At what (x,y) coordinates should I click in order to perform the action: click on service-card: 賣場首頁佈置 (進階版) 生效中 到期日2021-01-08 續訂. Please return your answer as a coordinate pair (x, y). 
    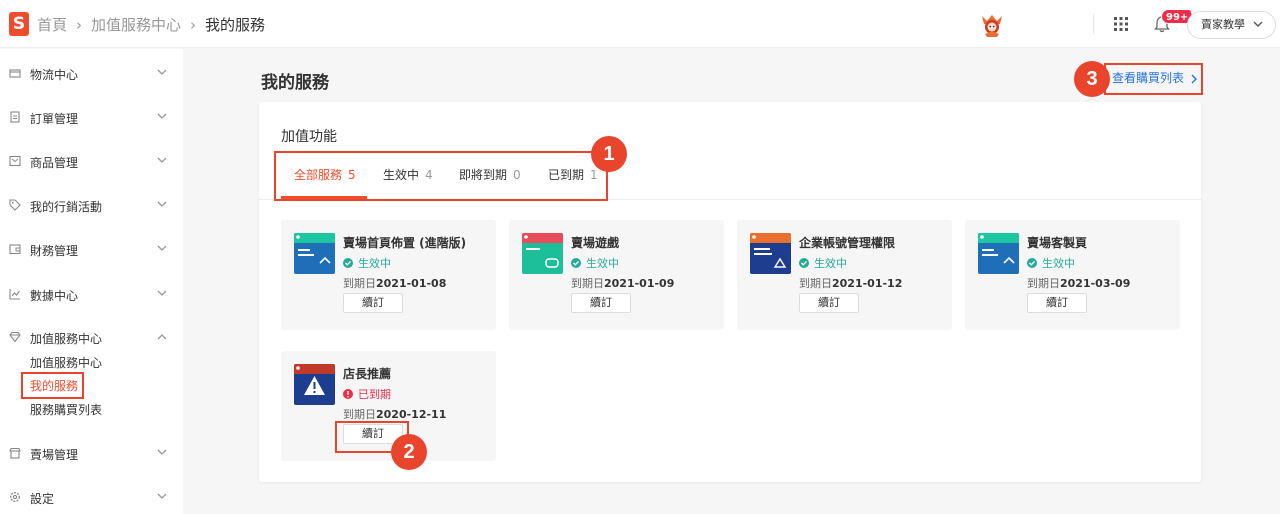
    Looking at the image, I should click on (388, 275).